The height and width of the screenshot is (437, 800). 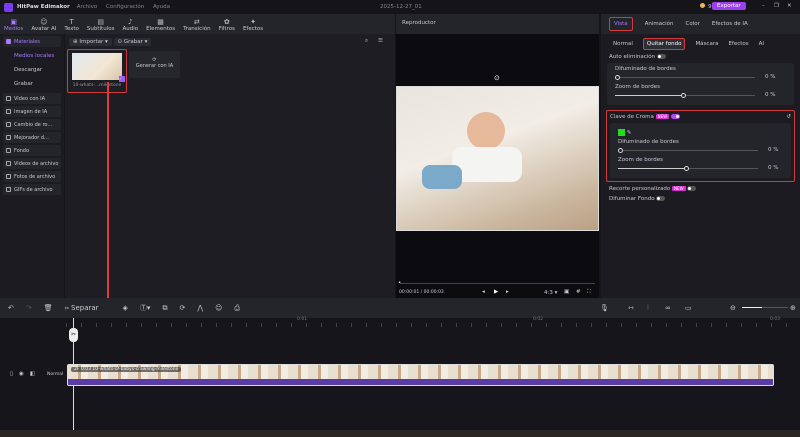 I want to click on camera-icon: ⎙, so click(x=237, y=308).